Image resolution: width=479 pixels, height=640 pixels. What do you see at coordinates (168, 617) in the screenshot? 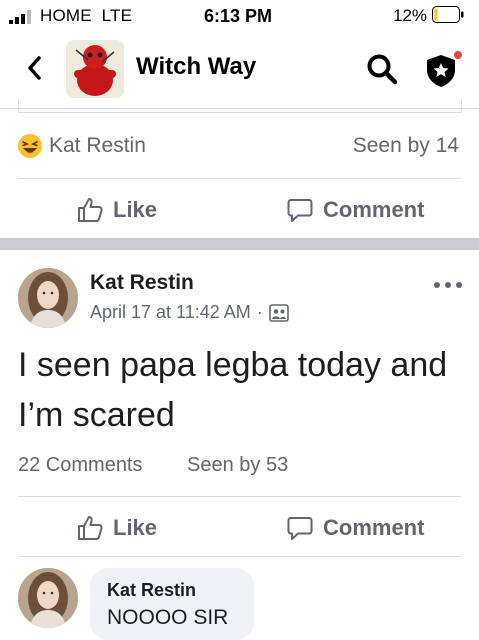
I see `comment-text: NOOOO SIR` at bounding box center [168, 617].